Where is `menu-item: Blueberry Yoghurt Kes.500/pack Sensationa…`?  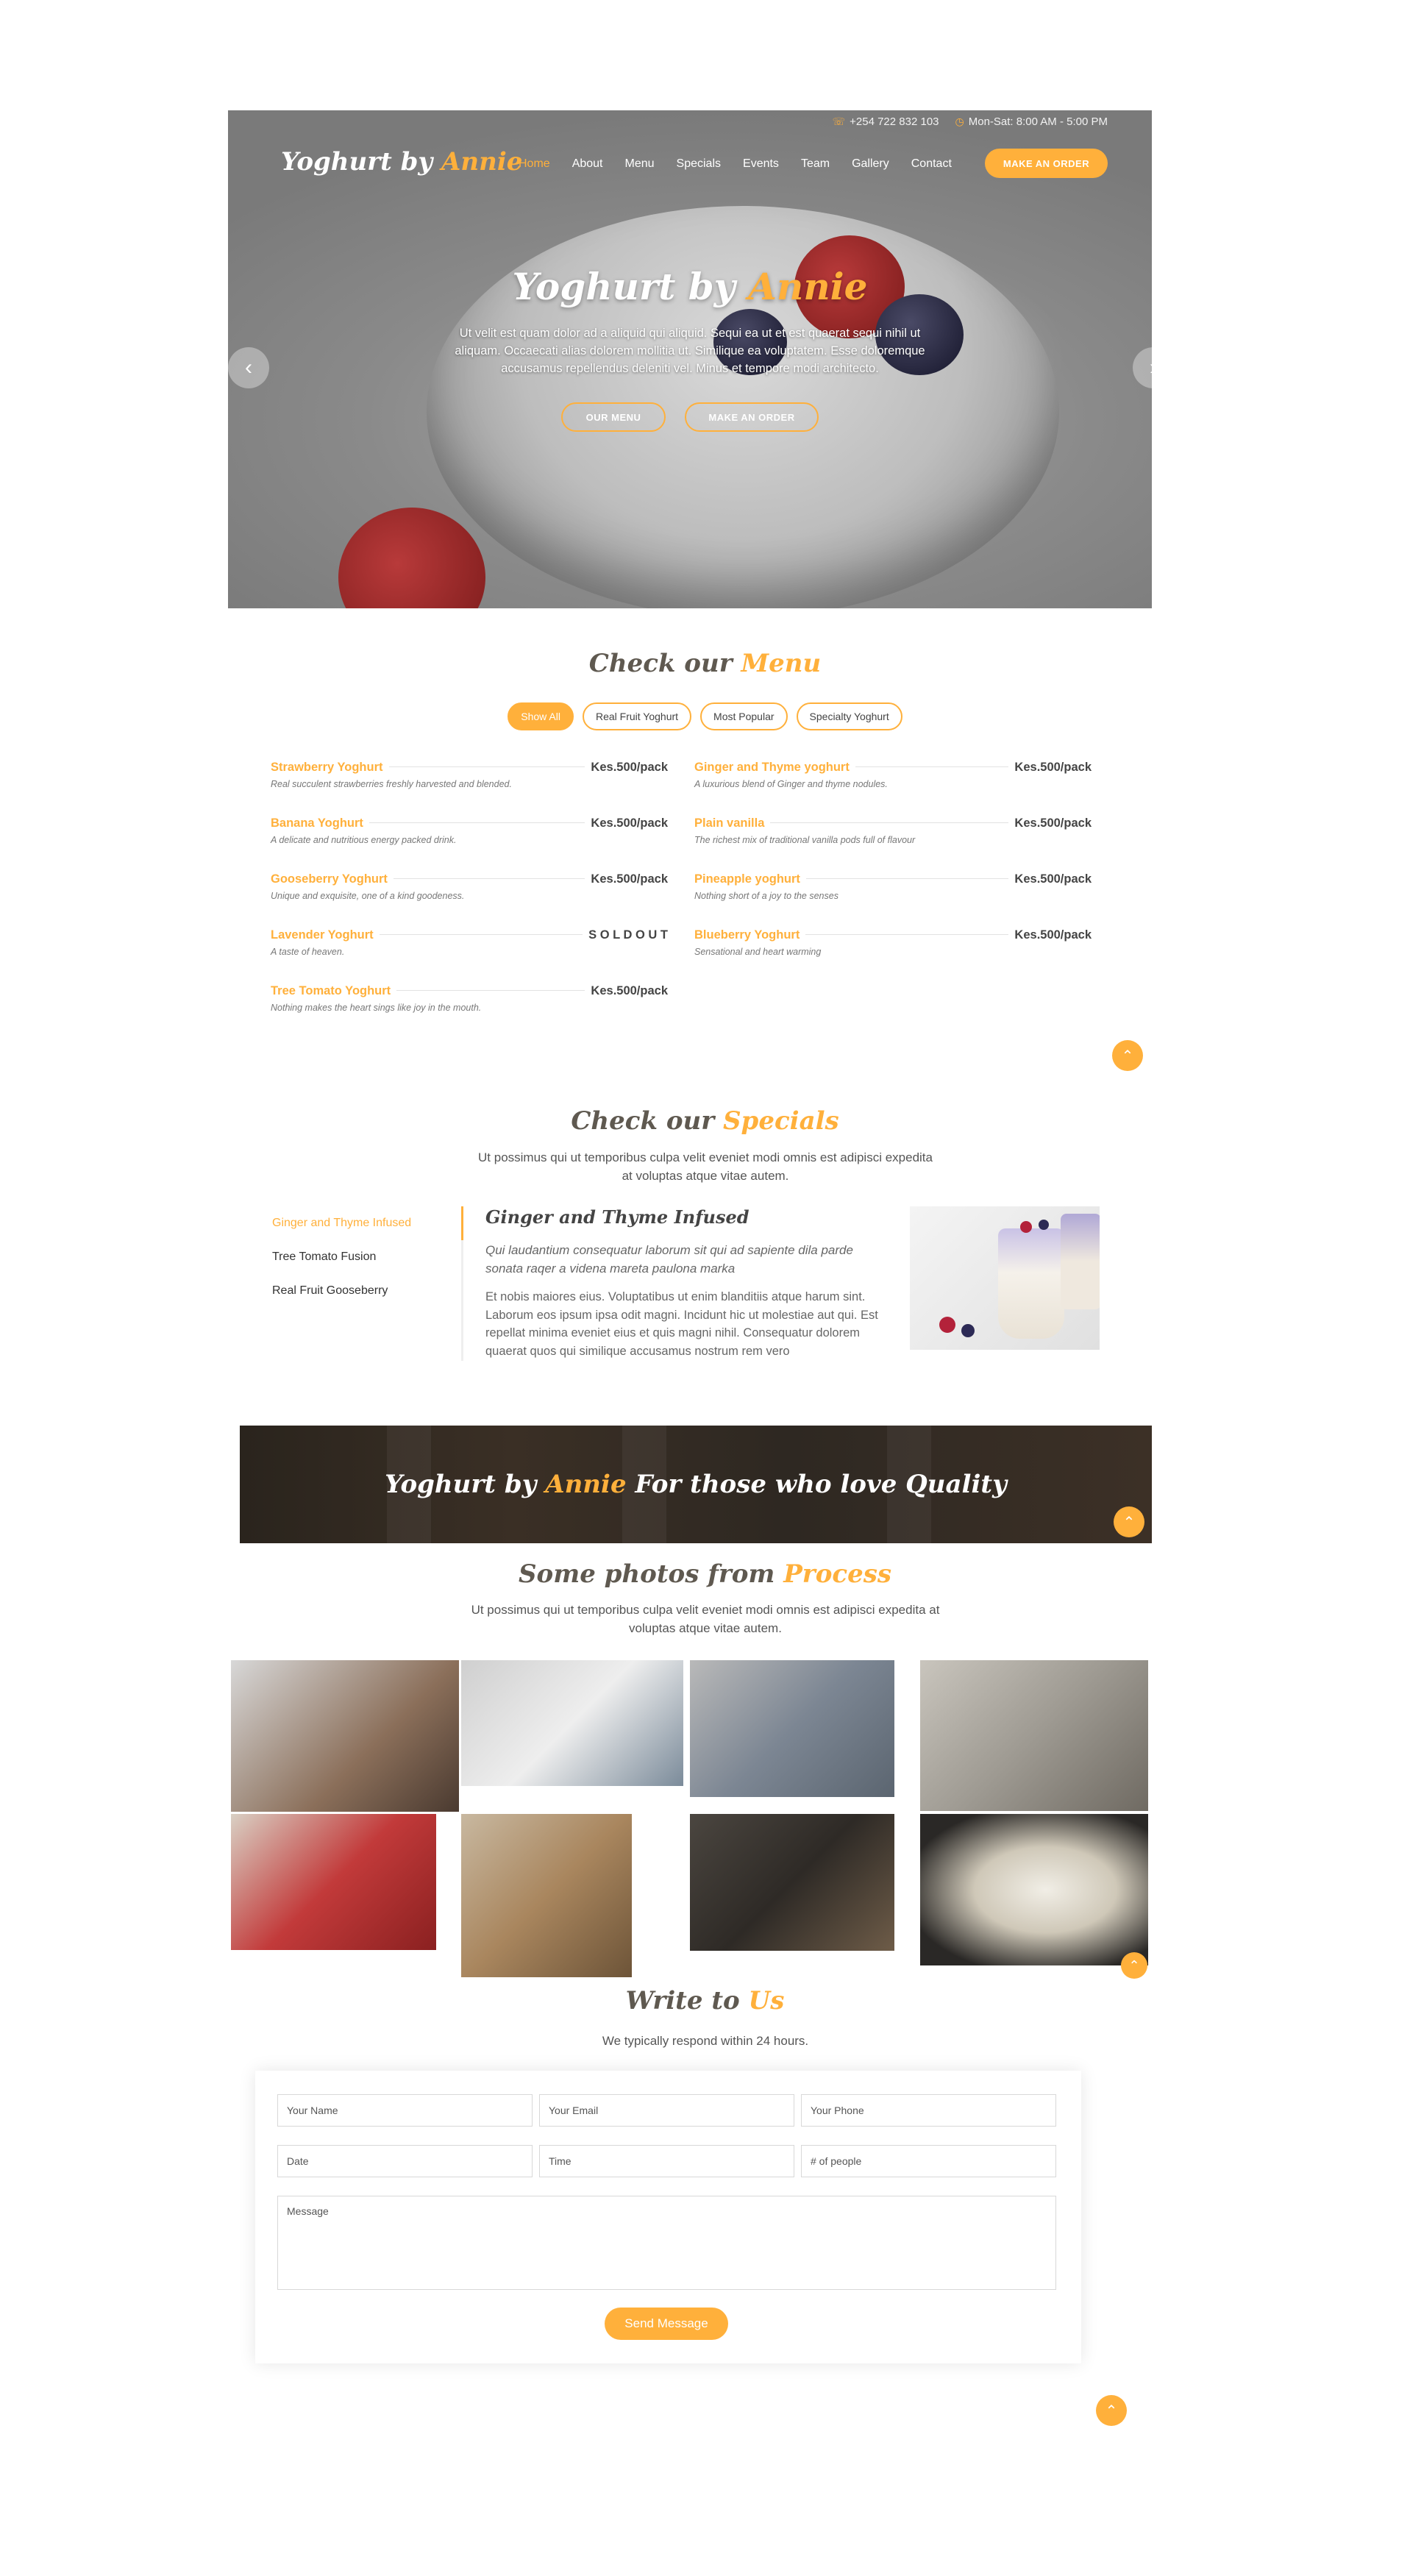
menu-item: Blueberry Yoghurt Kes.500/pack Sensationa… is located at coordinates (893, 942).